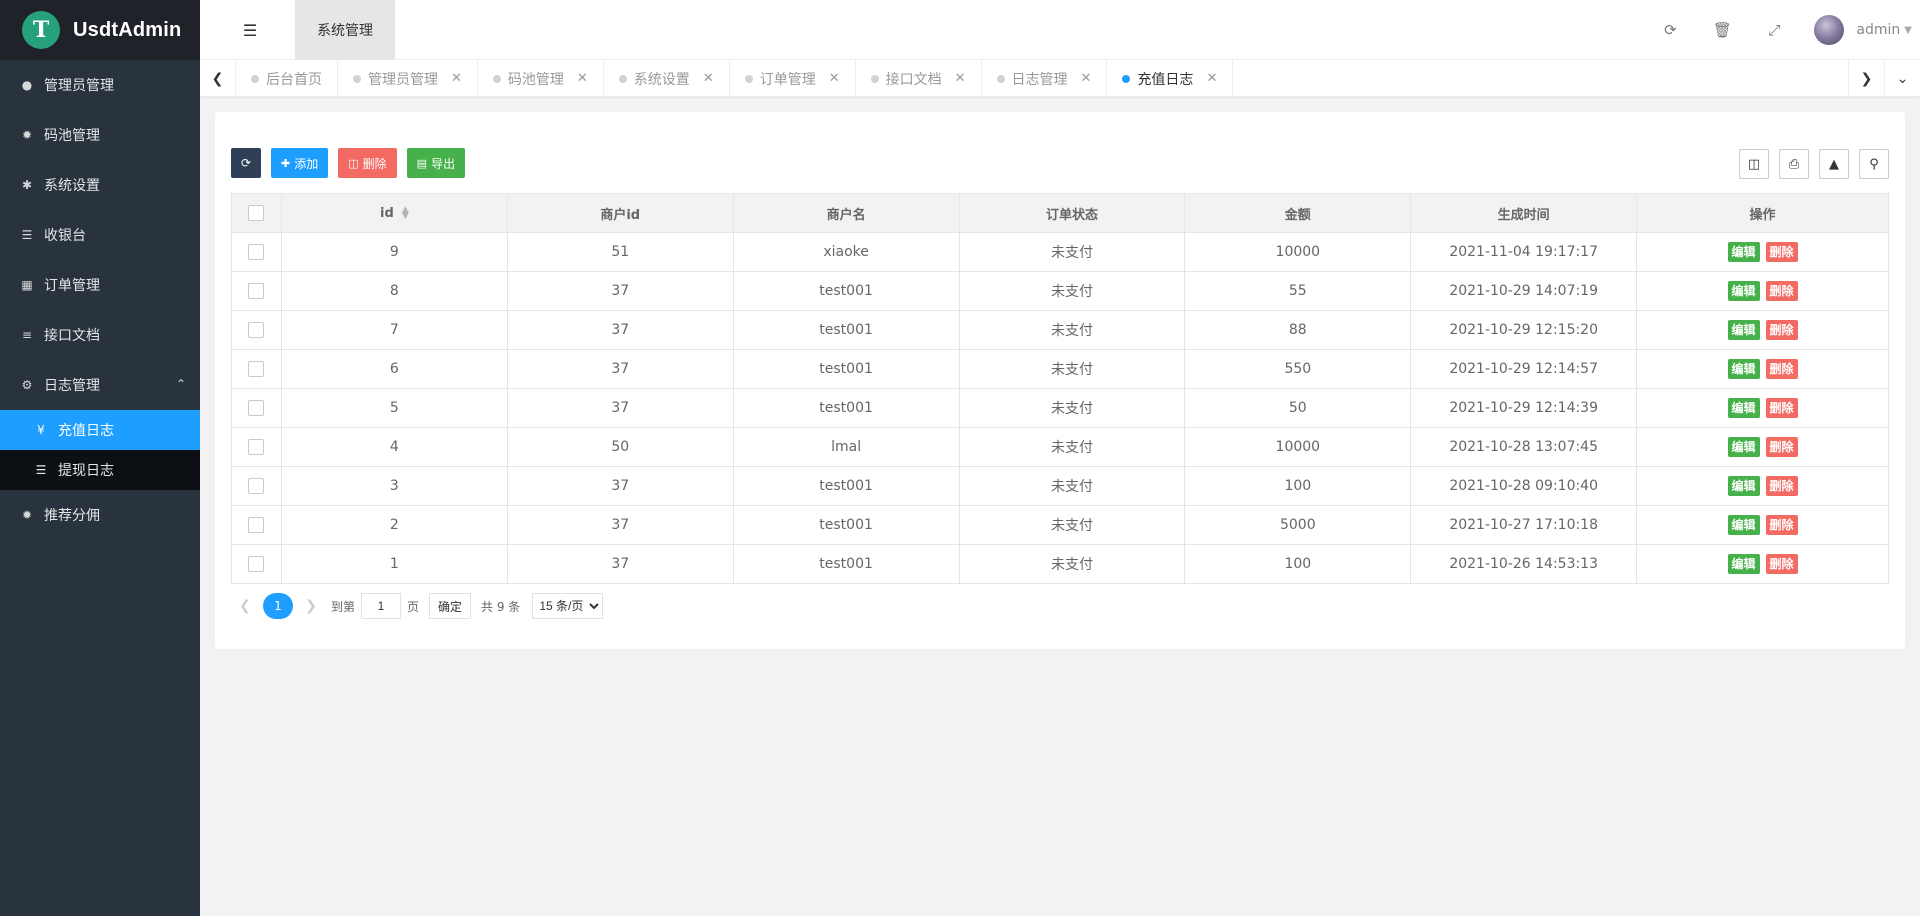  What do you see at coordinates (1834, 164) in the screenshot?
I see `export-icon: ▲` at bounding box center [1834, 164].